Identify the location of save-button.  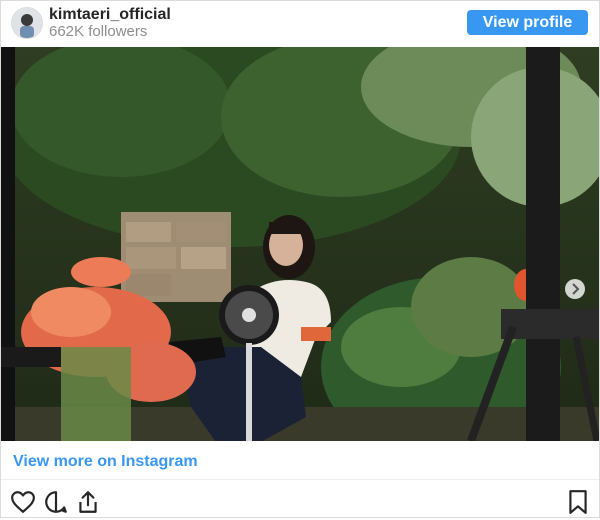
(578, 502).